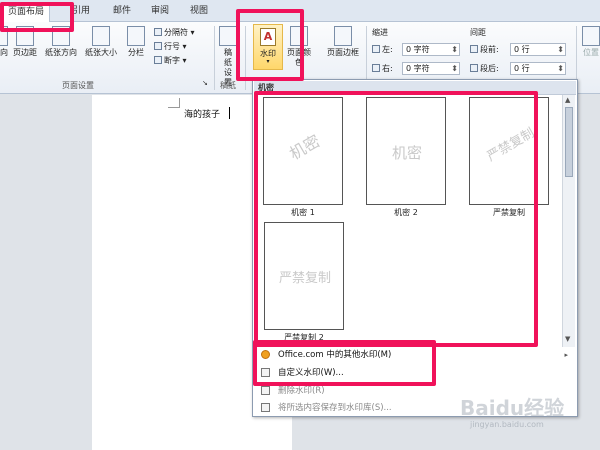 The image size is (600, 450). What do you see at coordinates (174, 103) in the screenshot?
I see `margin-corner-mark` at bounding box center [174, 103].